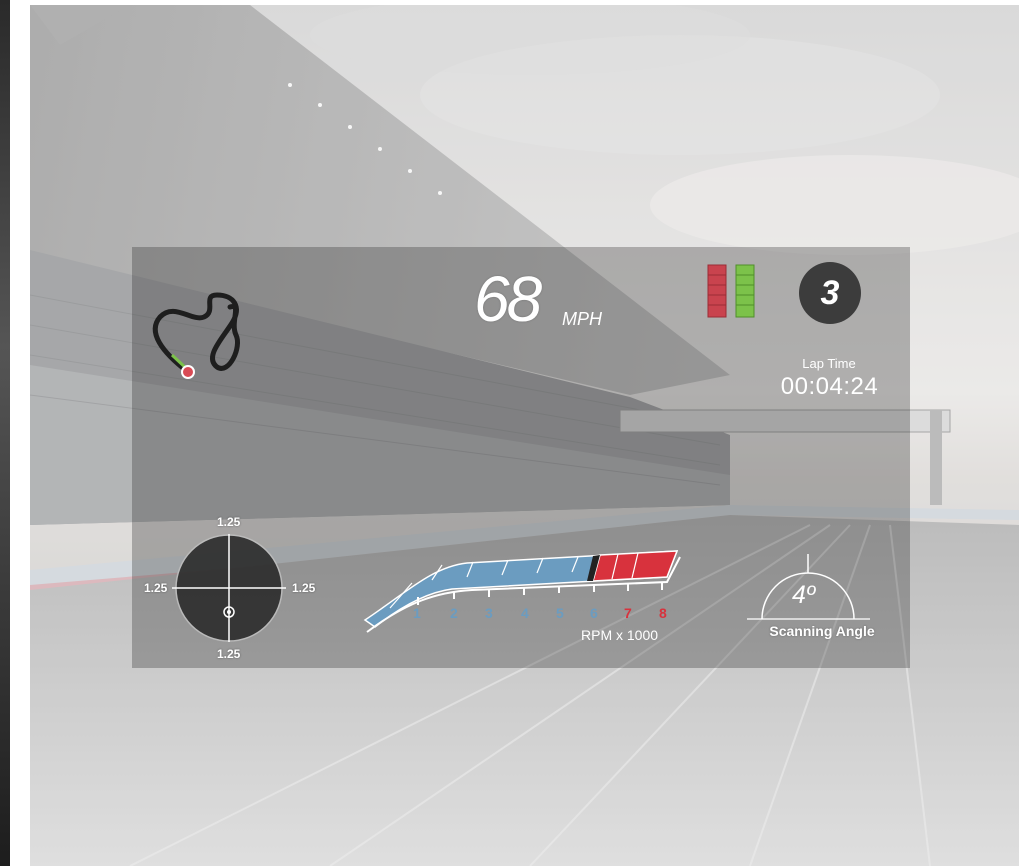  Describe the element at coordinates (156, 588) in the screenshot. I see `g-force-left: 1.25` at that location.